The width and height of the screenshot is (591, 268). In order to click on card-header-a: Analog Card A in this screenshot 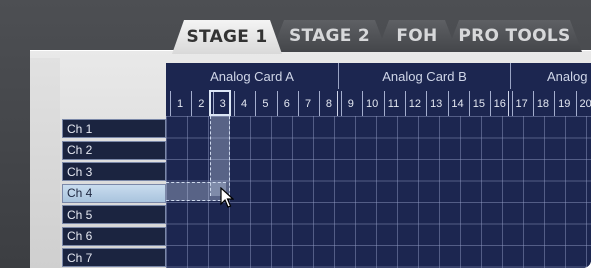, I will do `click(252, 76)`.